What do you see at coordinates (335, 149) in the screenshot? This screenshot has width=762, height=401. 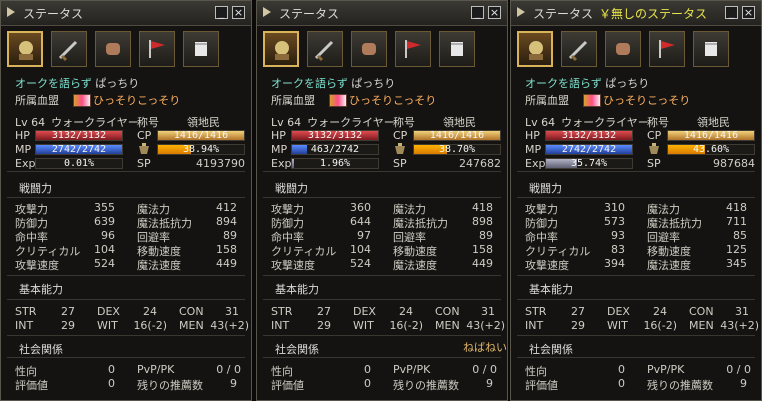 I see `mp-bar: 463/2742` at bounding box center [335, 149].